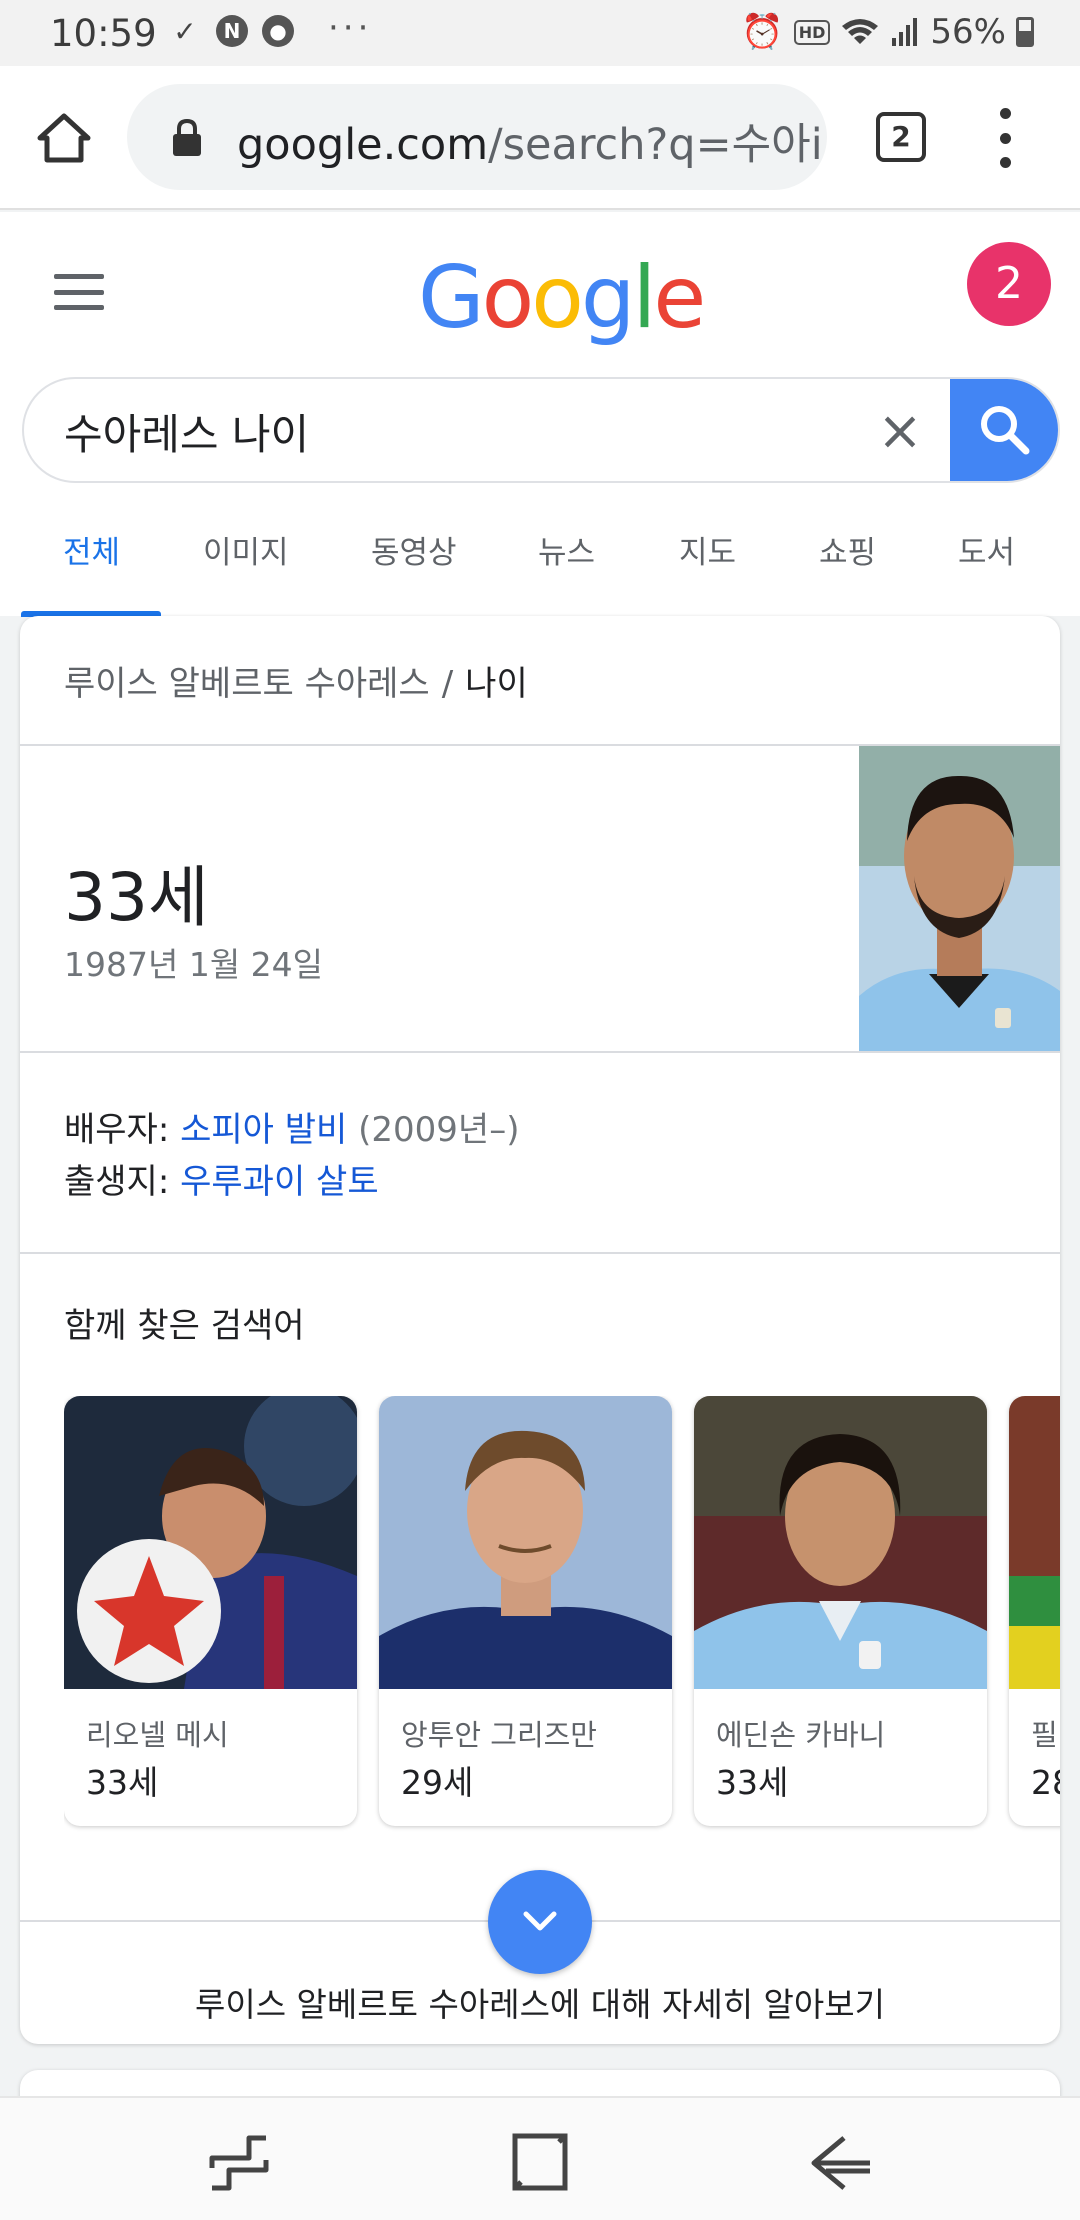 The image size is (1080, 2220). I want to click on basketball-icon: ●, so click(278, 31).